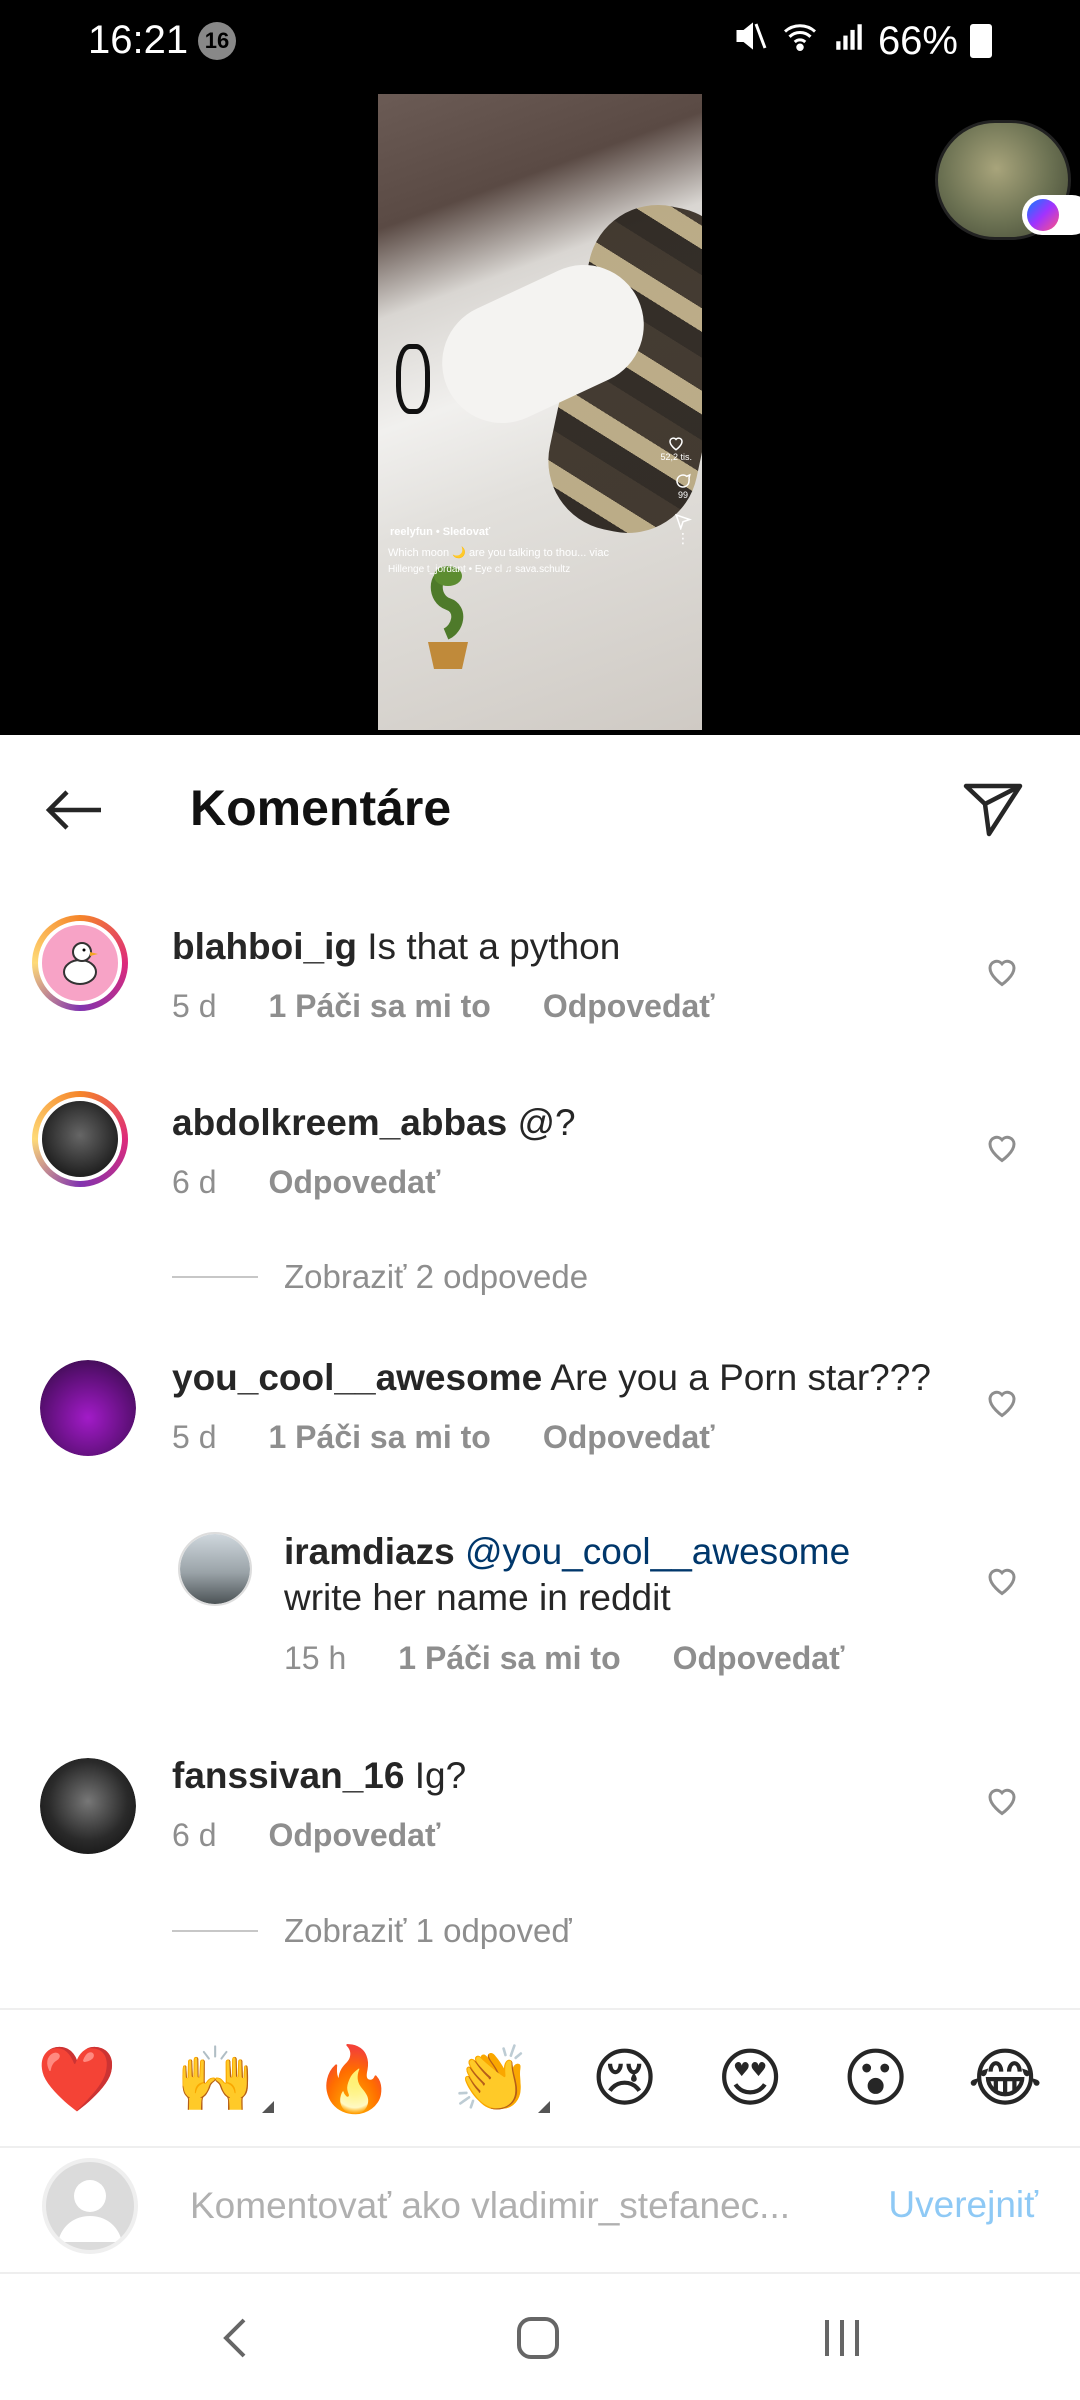 This screenshot has height=2400, width=1080. What do you see at coordinates (683, 521) in the screenshot?
I see `video-share-icon` at bounding box center [683, 521].